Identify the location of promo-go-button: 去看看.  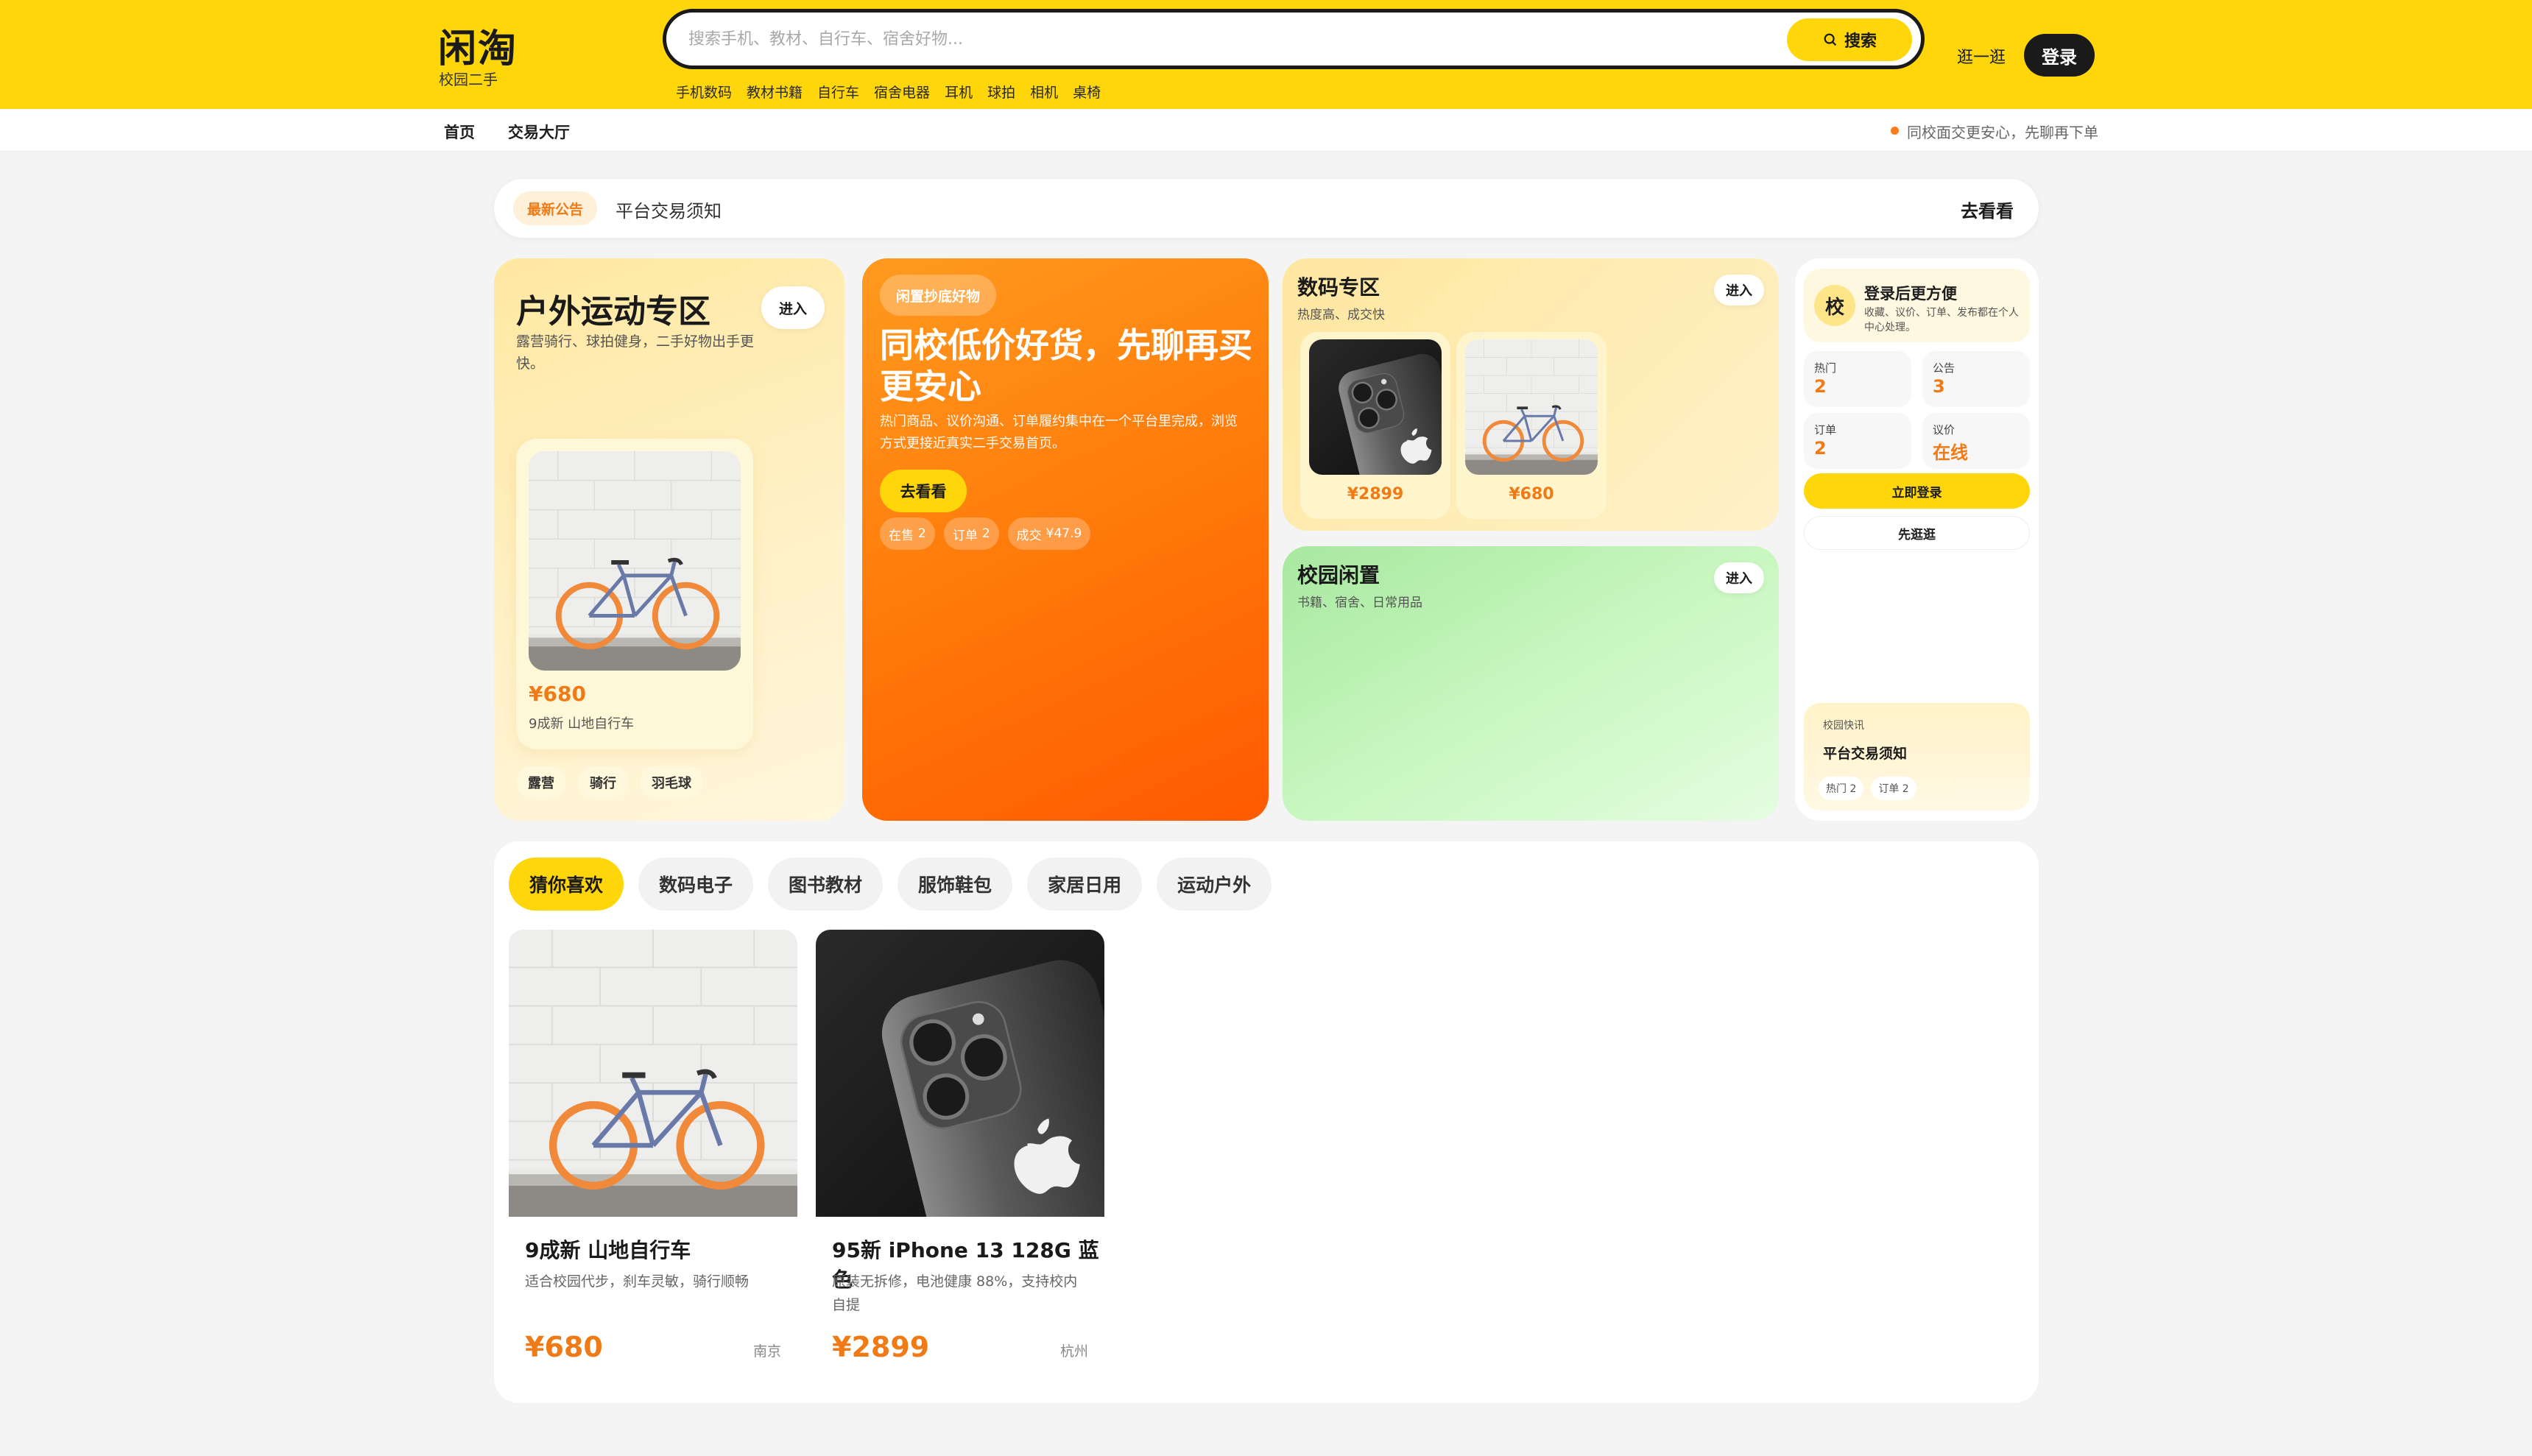
(923, 491).